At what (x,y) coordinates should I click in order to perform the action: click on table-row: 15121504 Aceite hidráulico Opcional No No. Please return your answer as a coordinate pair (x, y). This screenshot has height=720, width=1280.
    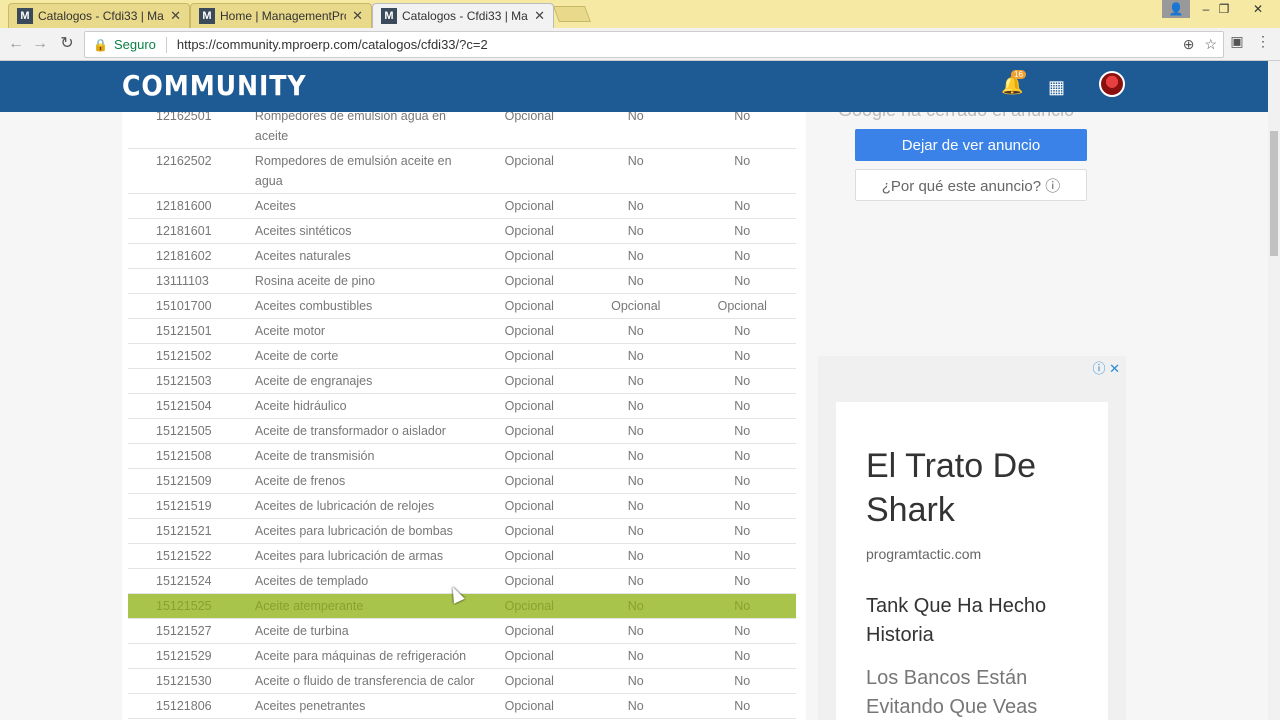
    Looking at the image, I should click on (462, 406).